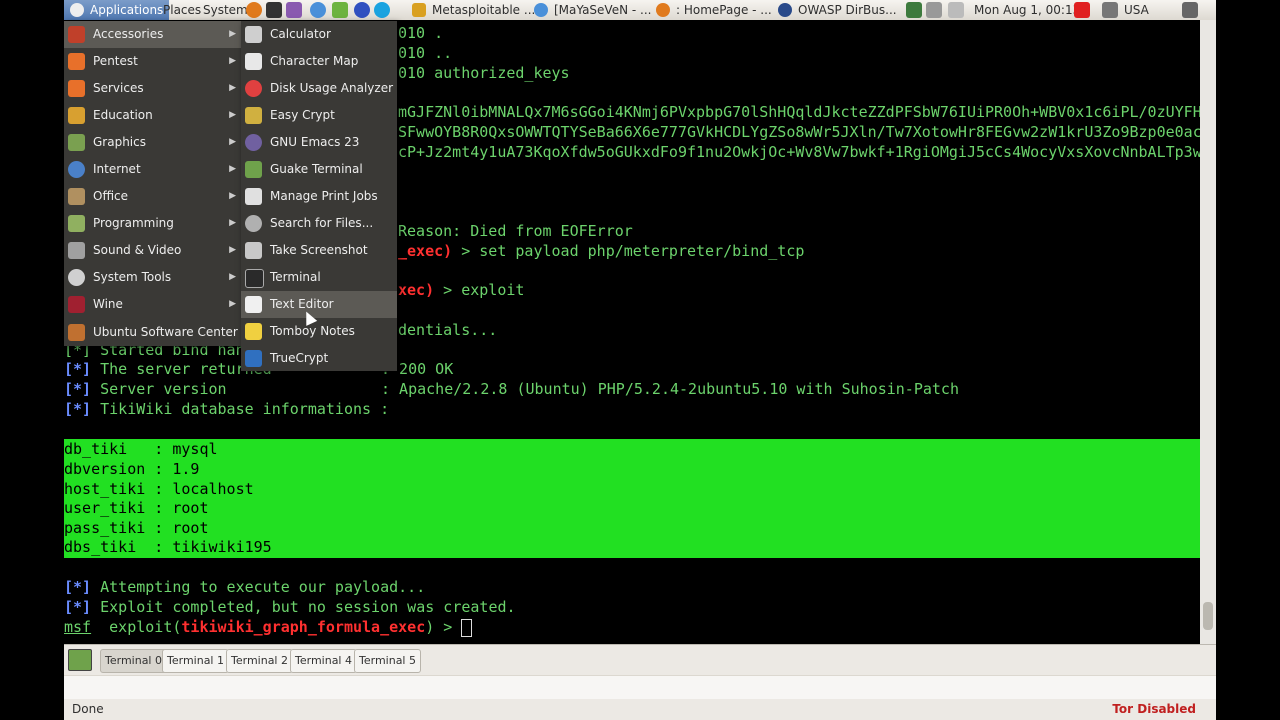 This screenshot has width=1280, height=720. I want to click on menu-item-accessories: Accessories ▶, so click(153, 34).